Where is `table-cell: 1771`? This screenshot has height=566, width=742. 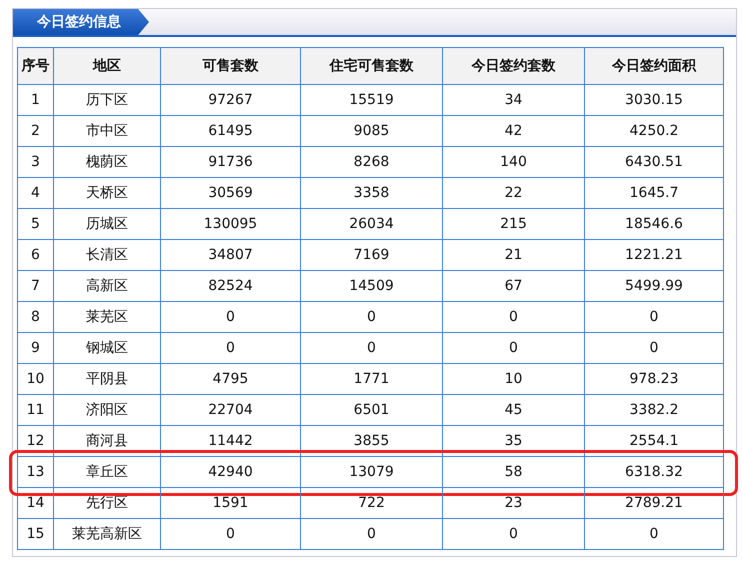 table-cell: 1771 is located at coordinates (372, 379).